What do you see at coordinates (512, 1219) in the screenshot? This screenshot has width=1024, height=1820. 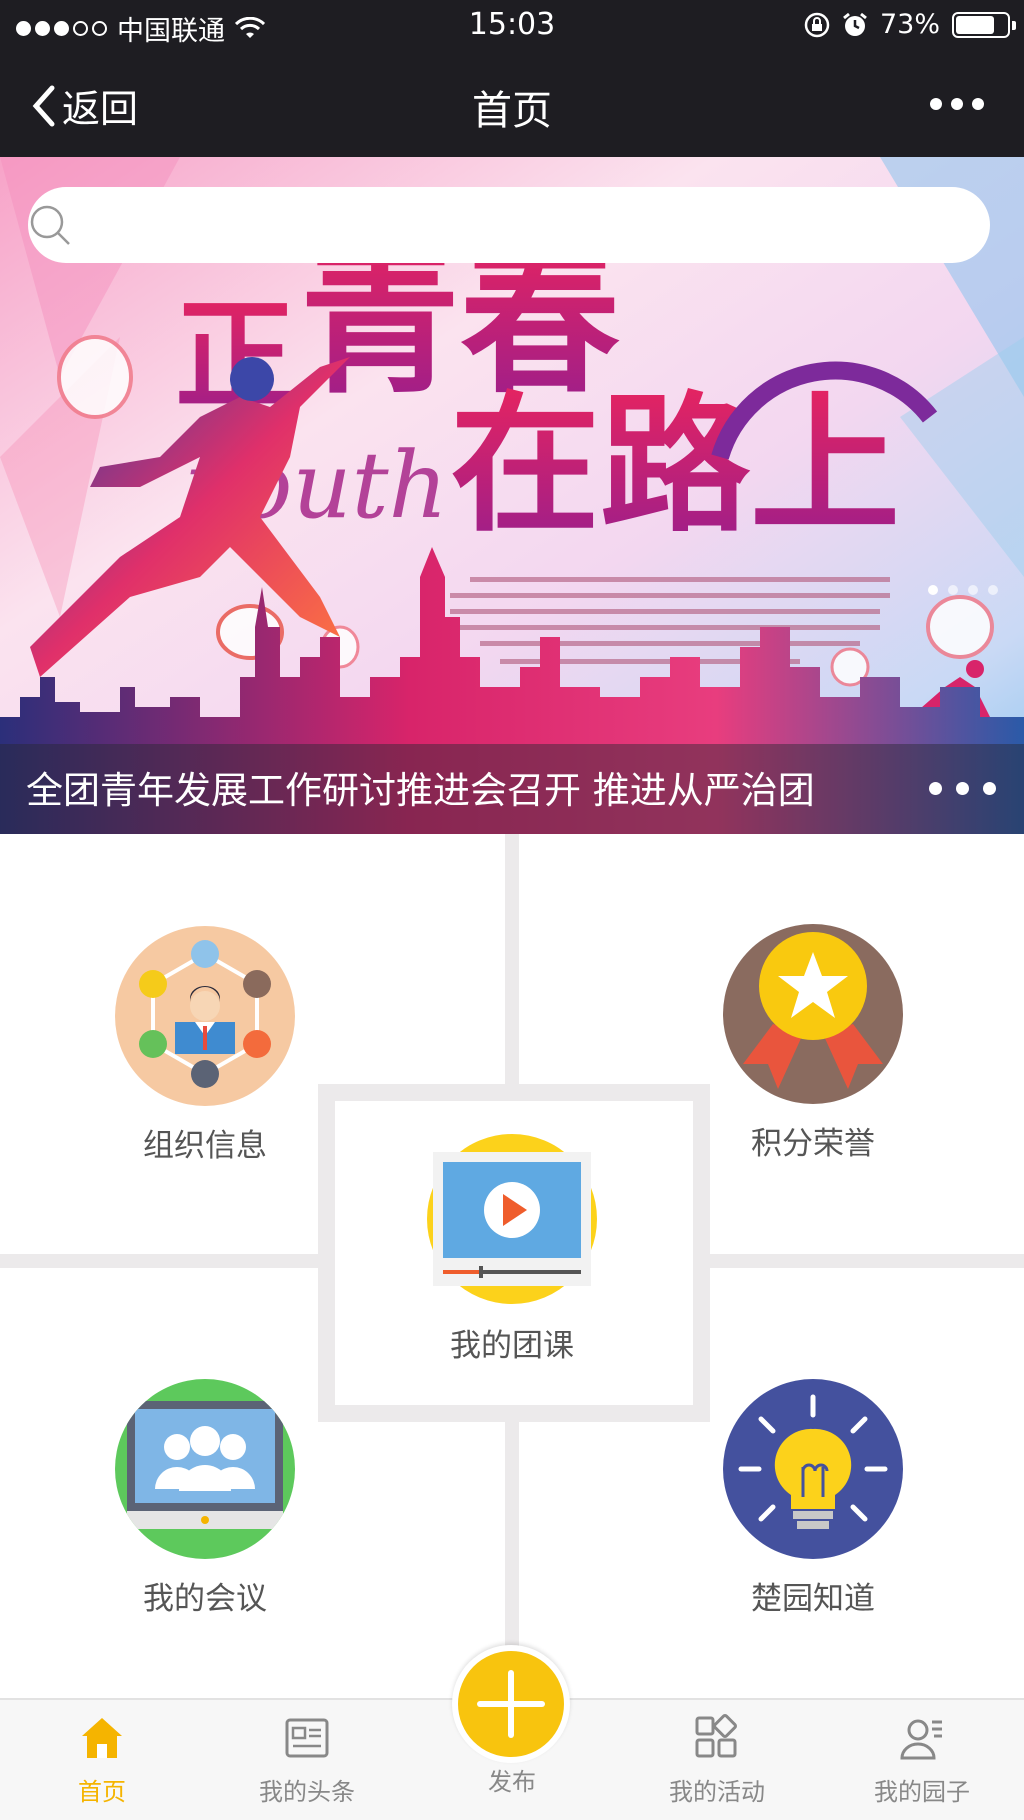 I see `video-lesson-icon` at bounding box center [512, 1219].